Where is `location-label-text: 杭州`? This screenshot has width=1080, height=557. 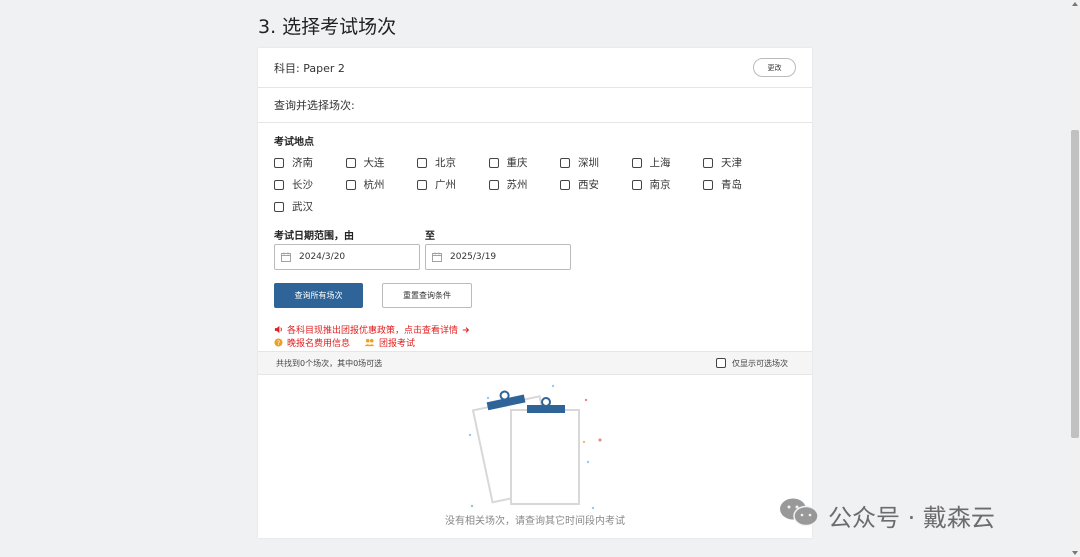 location-label-text: 杭州 is located at coordinates (374, 185).